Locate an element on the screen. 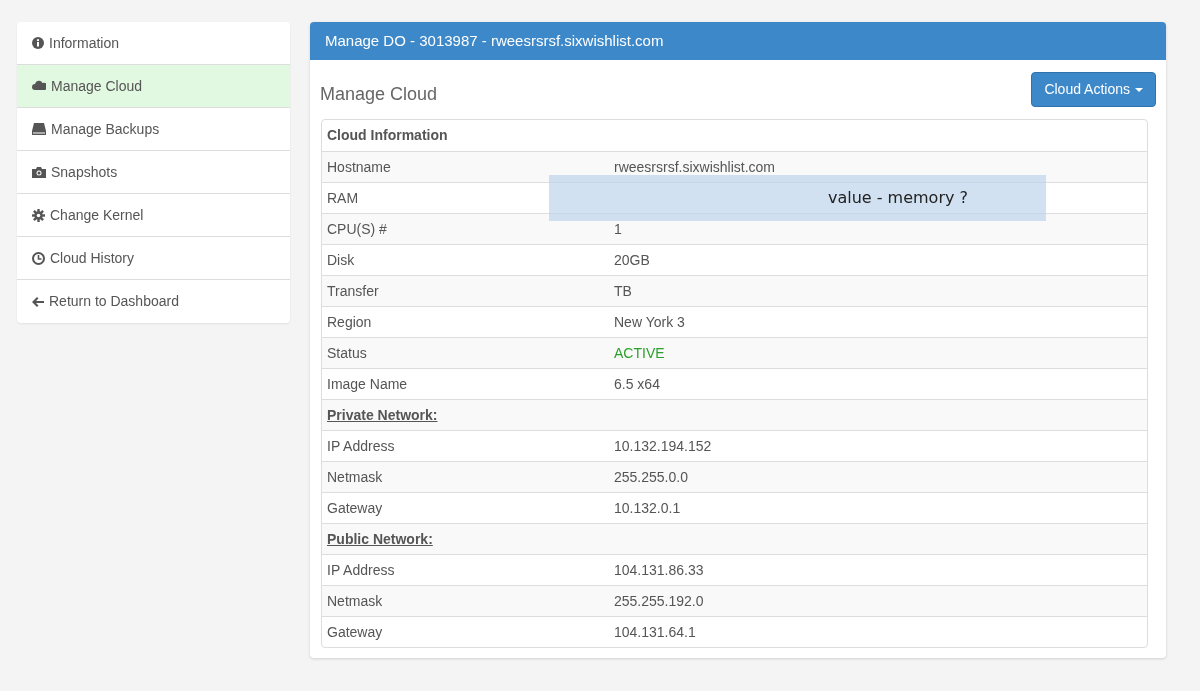  sidebar-item: Return to Dashboard is located at coordinates (153, 301).